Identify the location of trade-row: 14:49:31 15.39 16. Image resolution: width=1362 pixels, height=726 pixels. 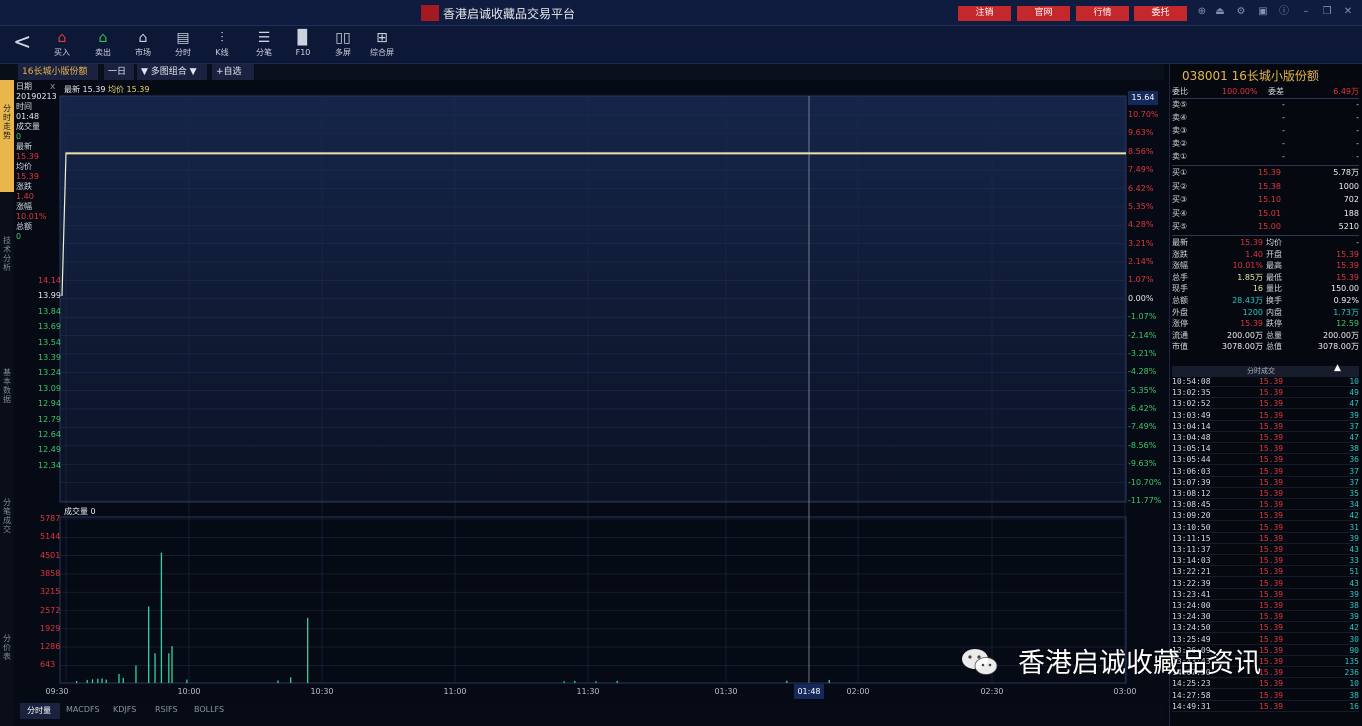
(1265, 707).